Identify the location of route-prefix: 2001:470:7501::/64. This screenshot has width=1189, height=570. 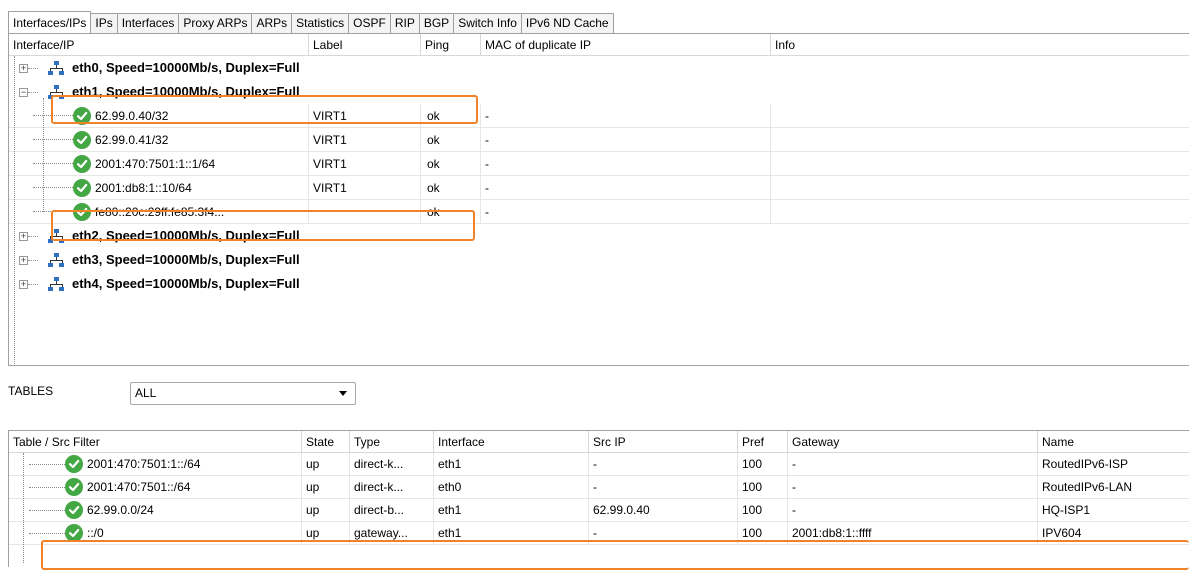
(139, 486).